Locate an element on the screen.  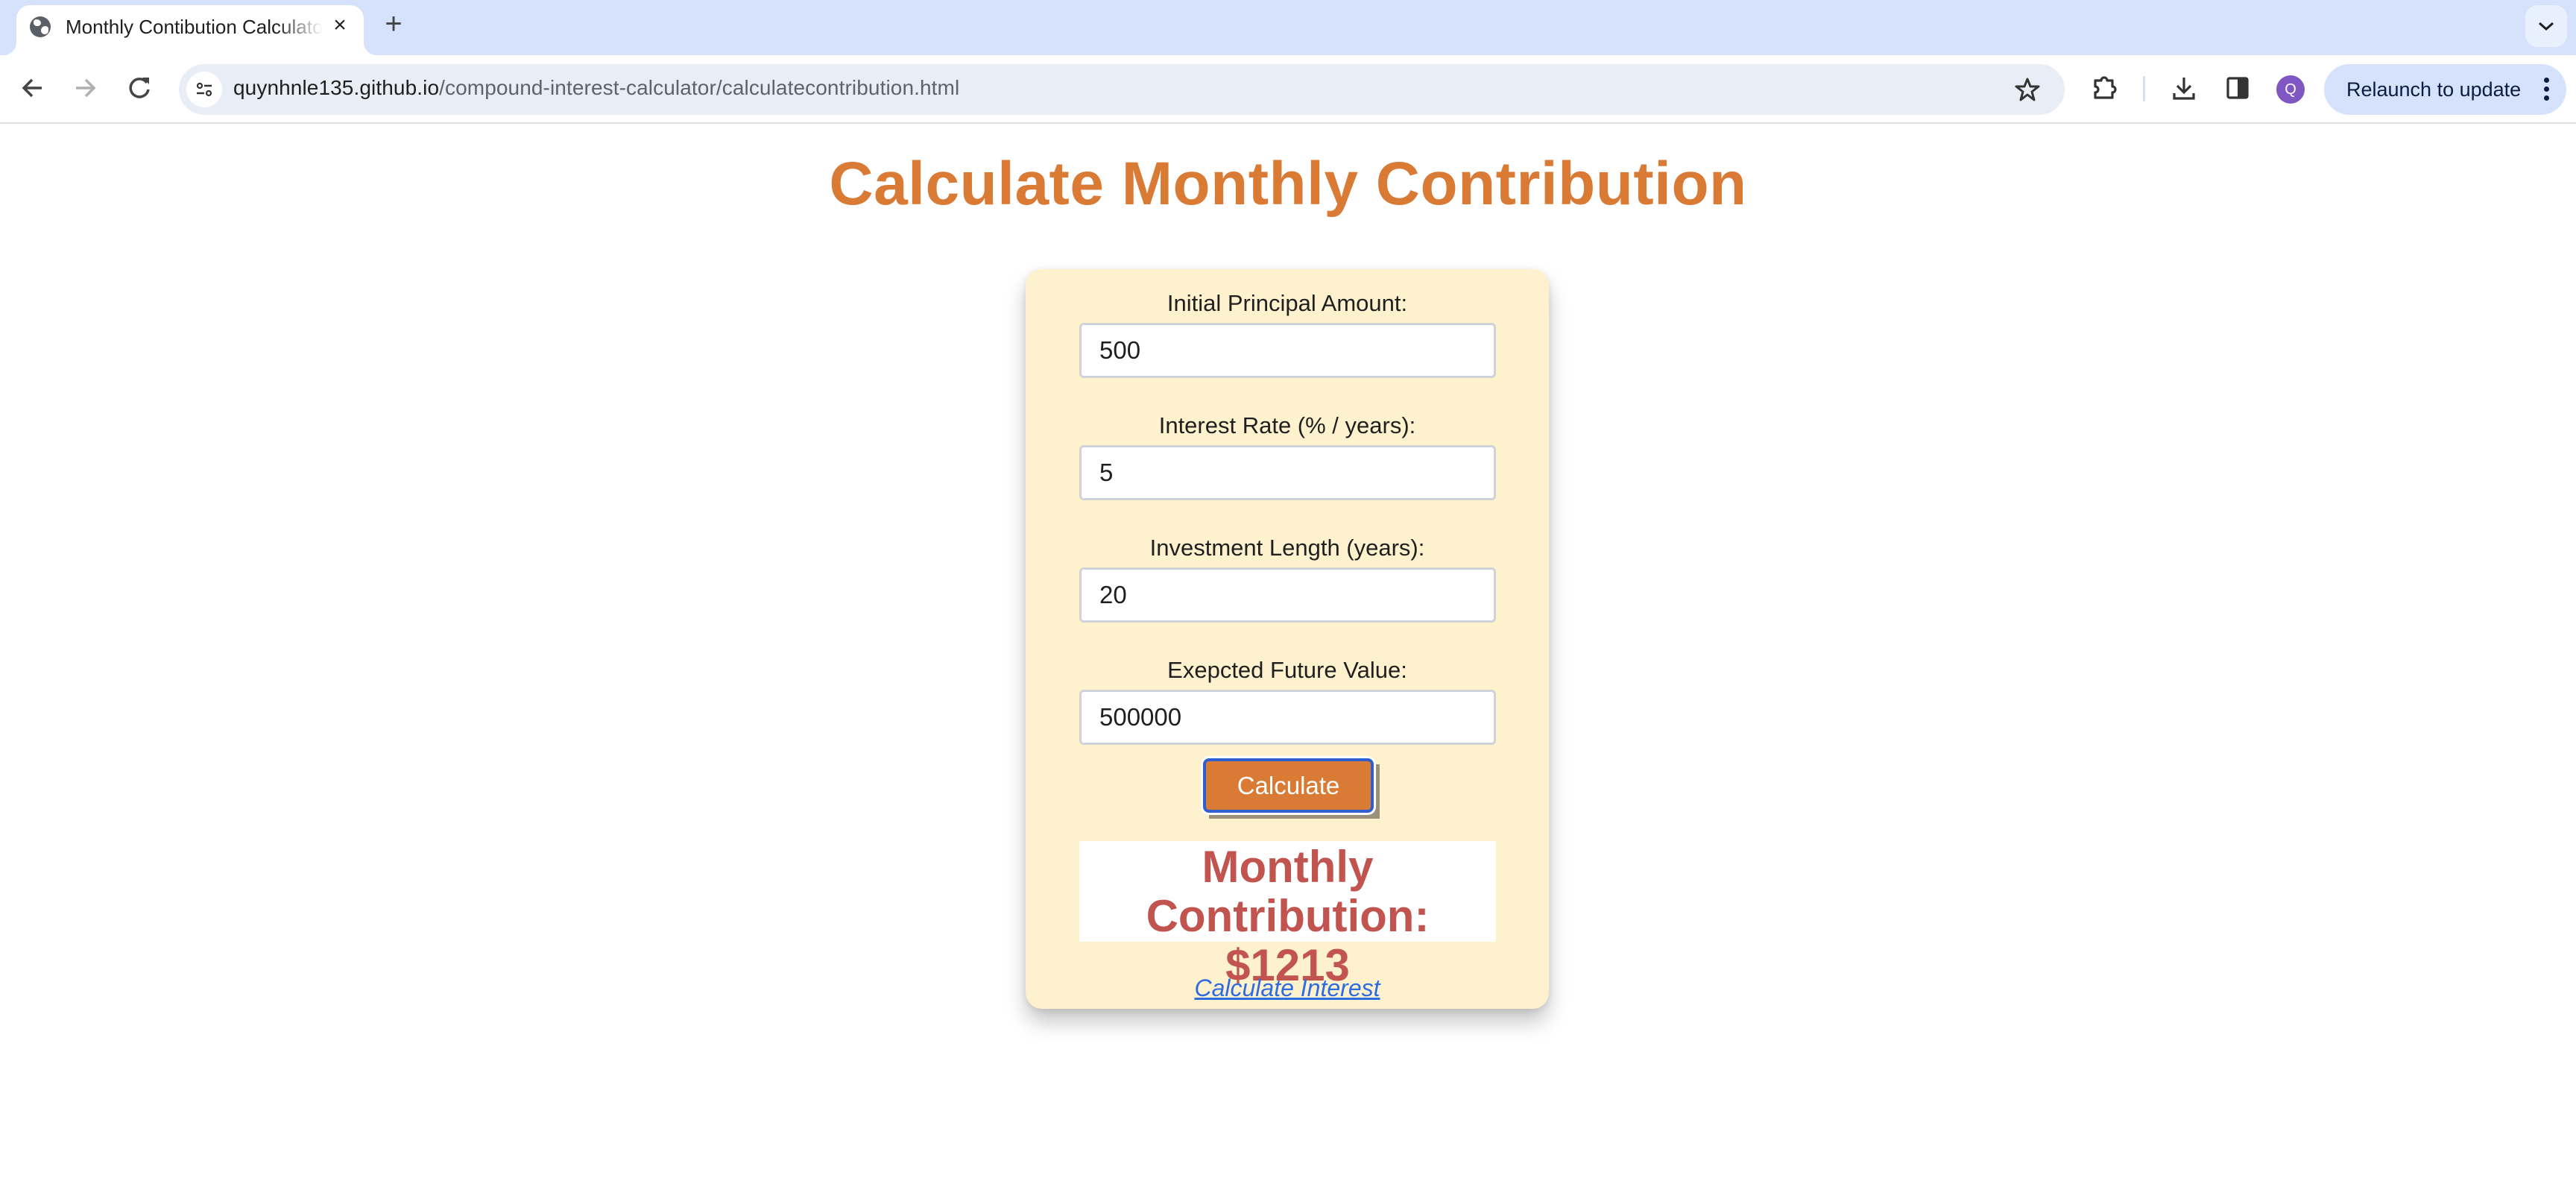
reload-button is located at coordinates (139, 88).